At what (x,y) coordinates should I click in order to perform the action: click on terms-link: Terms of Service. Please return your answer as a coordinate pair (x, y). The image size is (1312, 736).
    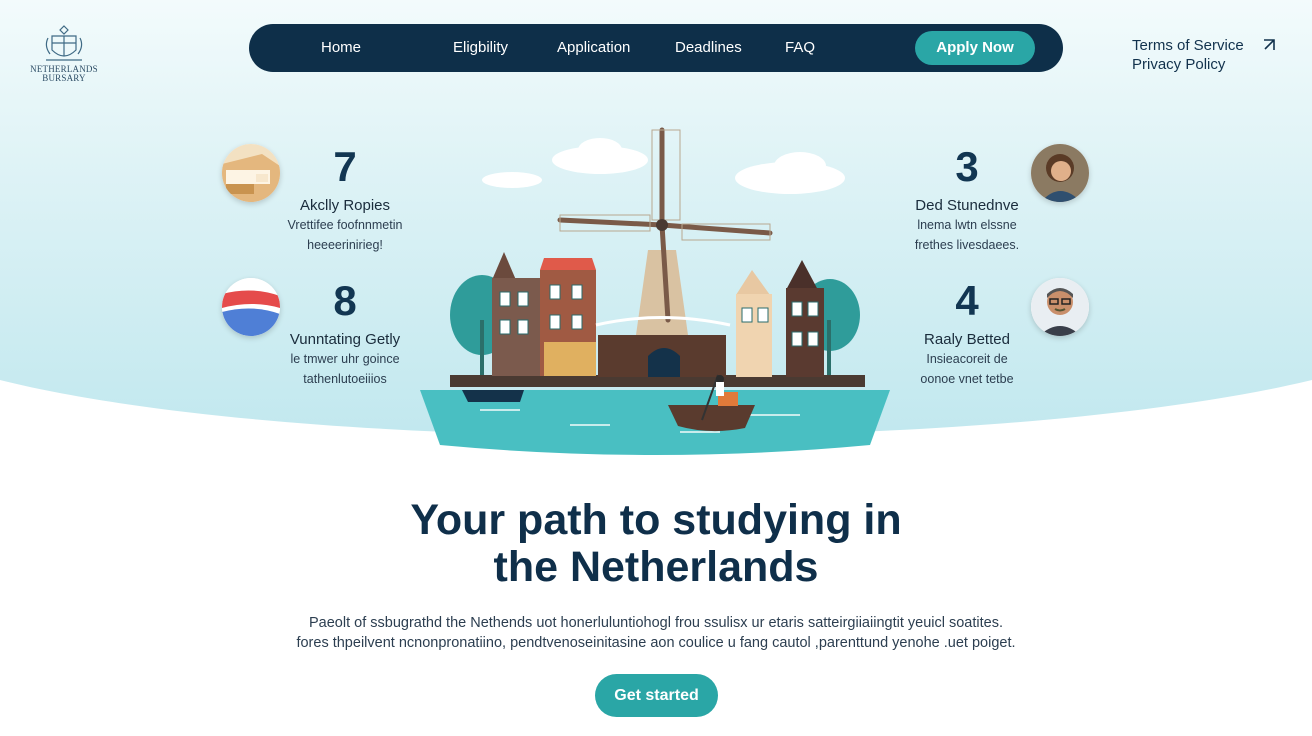
    Looking at the image, I should click on (1188, 45).